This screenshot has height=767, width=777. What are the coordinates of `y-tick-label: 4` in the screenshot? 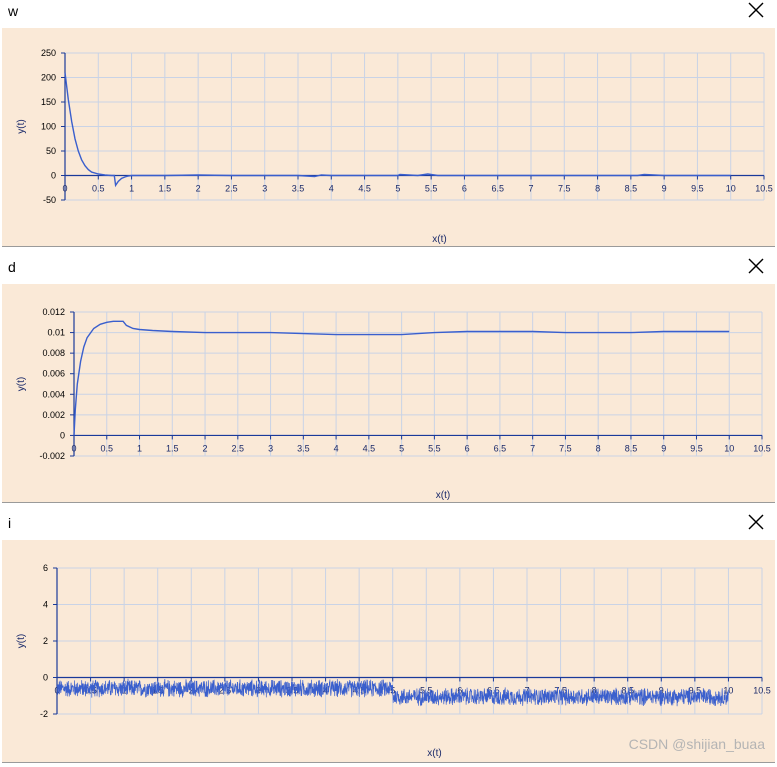 It's located at (45, 605).